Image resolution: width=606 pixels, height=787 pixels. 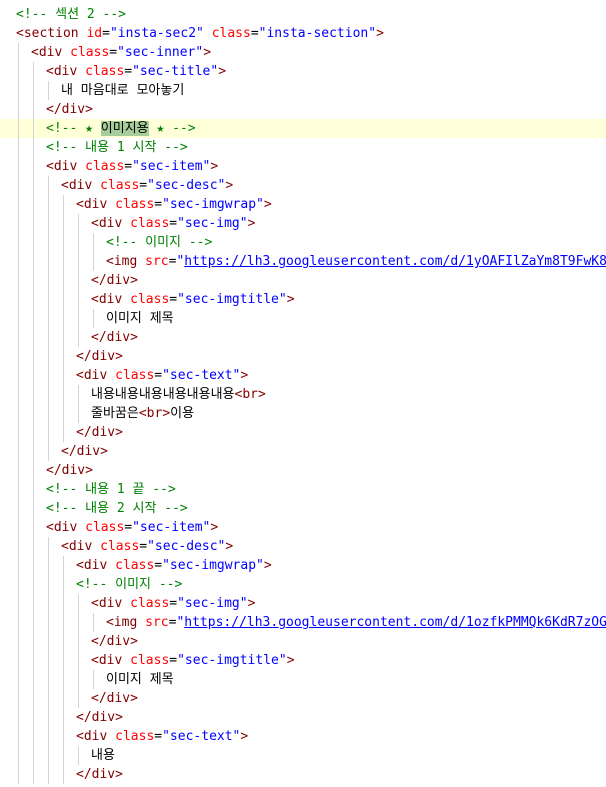 What do you see at coordinates (303, 128) in the screenshot?
I see `code-line: <!-- ★ 이미지용 ★ -->` at bounding box center [303, 128].